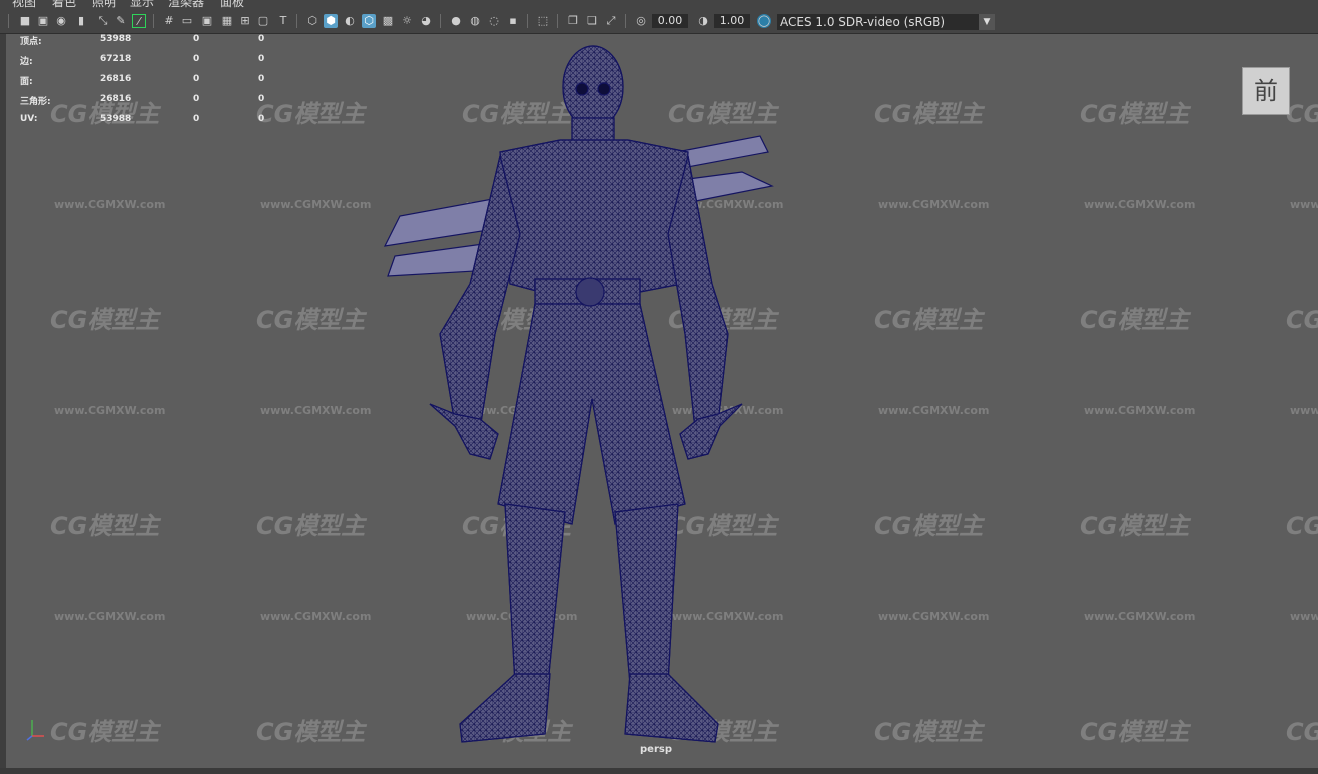 The height and width of the screenshot is (774, 1318). I want to click on shadows-icon: ◕, so click(426, 21).